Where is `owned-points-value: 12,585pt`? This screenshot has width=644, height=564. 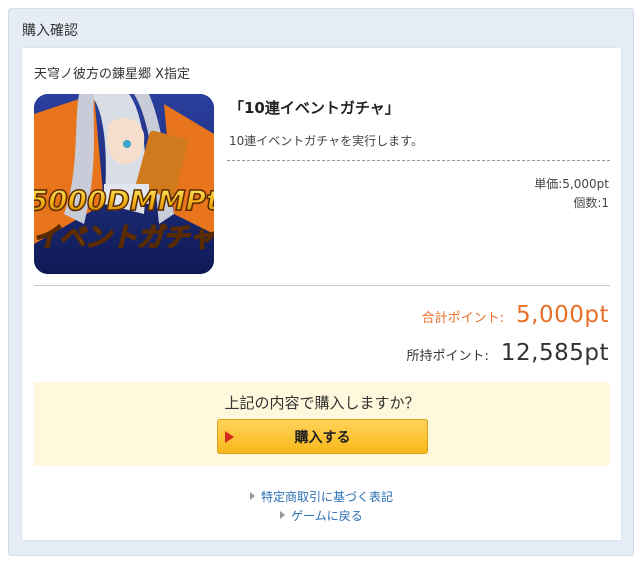
owned-points-value: 12,585pt is located at coordinates (554, 353).